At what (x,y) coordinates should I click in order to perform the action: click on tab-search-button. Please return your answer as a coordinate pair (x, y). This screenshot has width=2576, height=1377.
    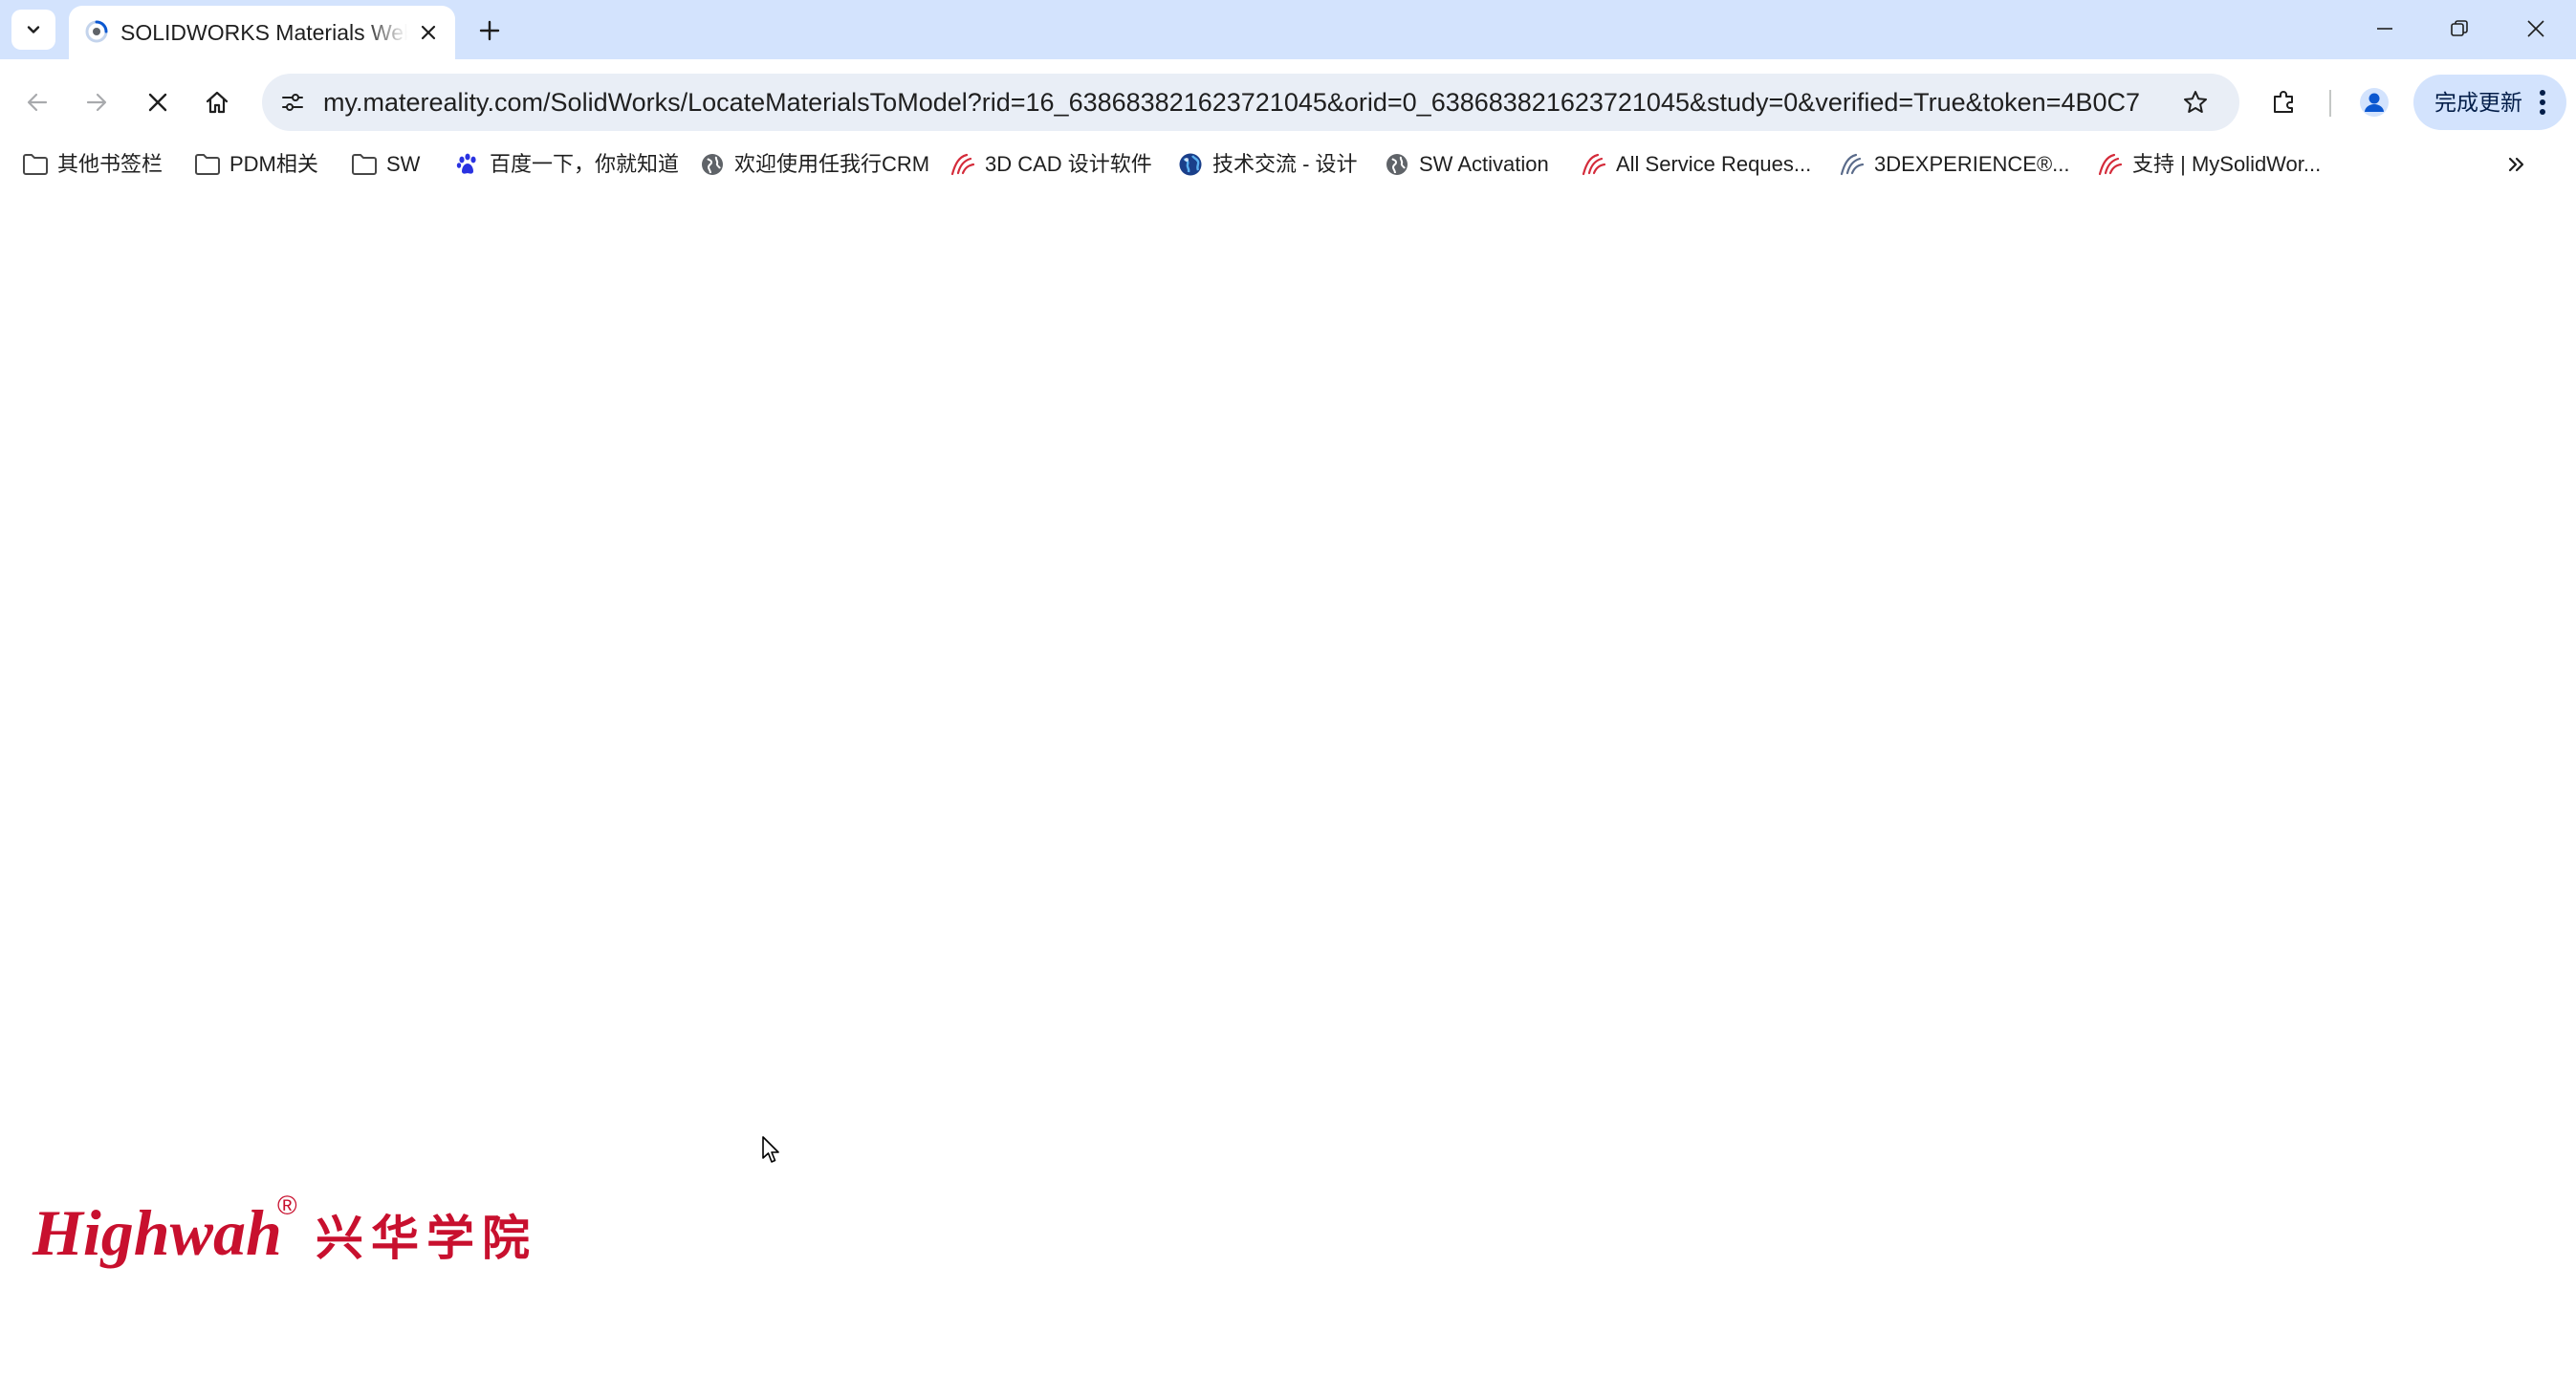
    Looking at the image, I should click on (33, 30).